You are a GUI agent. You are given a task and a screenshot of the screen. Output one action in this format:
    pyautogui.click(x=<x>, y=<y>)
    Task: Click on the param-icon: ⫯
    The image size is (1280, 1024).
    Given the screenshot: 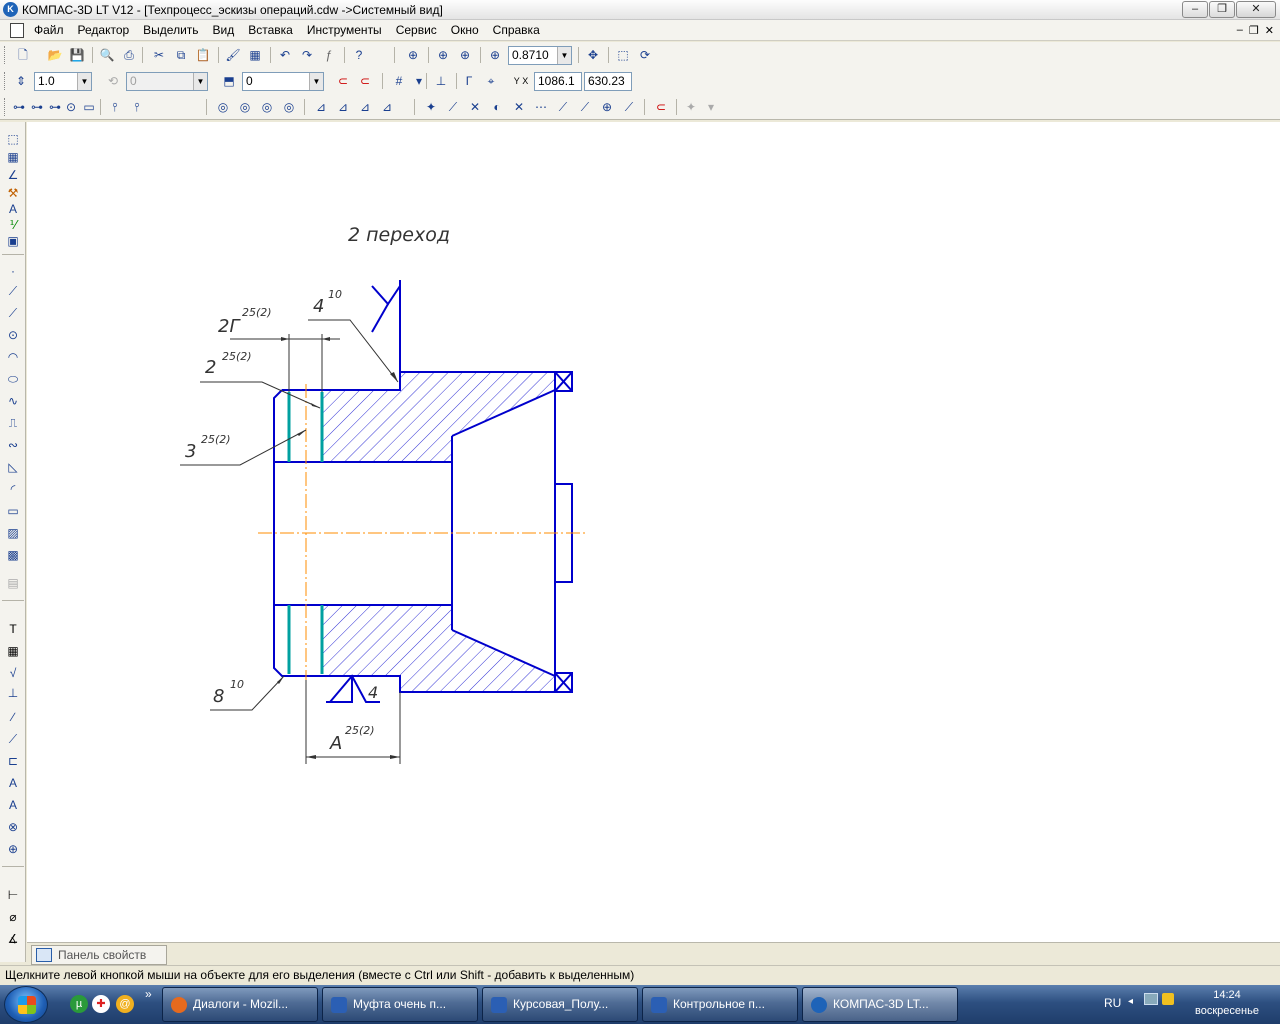 What is the action you would take?
    pyautogui.click(x=115, y=107)
    